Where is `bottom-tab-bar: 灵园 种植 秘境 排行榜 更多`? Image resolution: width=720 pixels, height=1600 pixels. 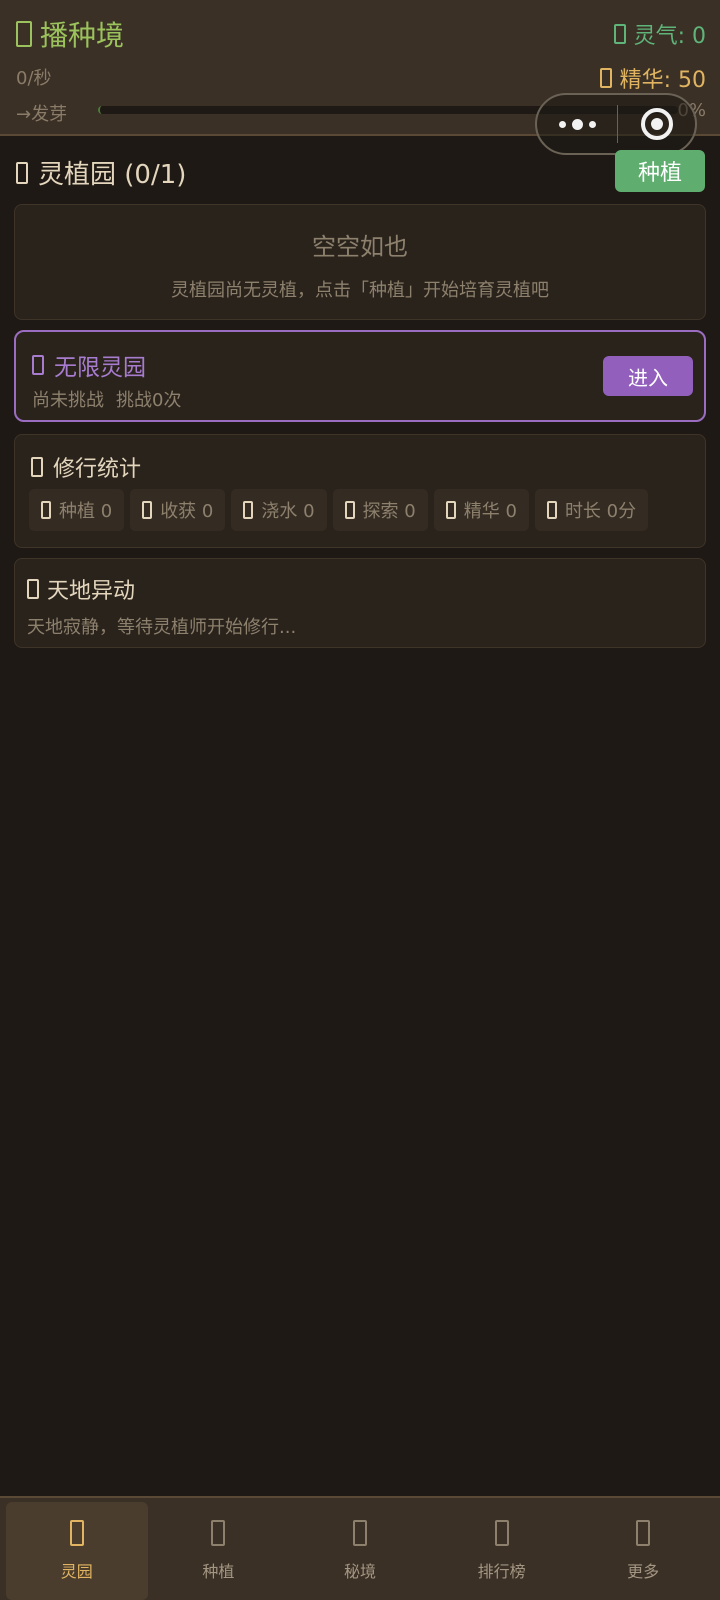
bottom-tab-bar: 灵园 种植 秘境 排行榜 更多 is located at coordinates (360, 1548).